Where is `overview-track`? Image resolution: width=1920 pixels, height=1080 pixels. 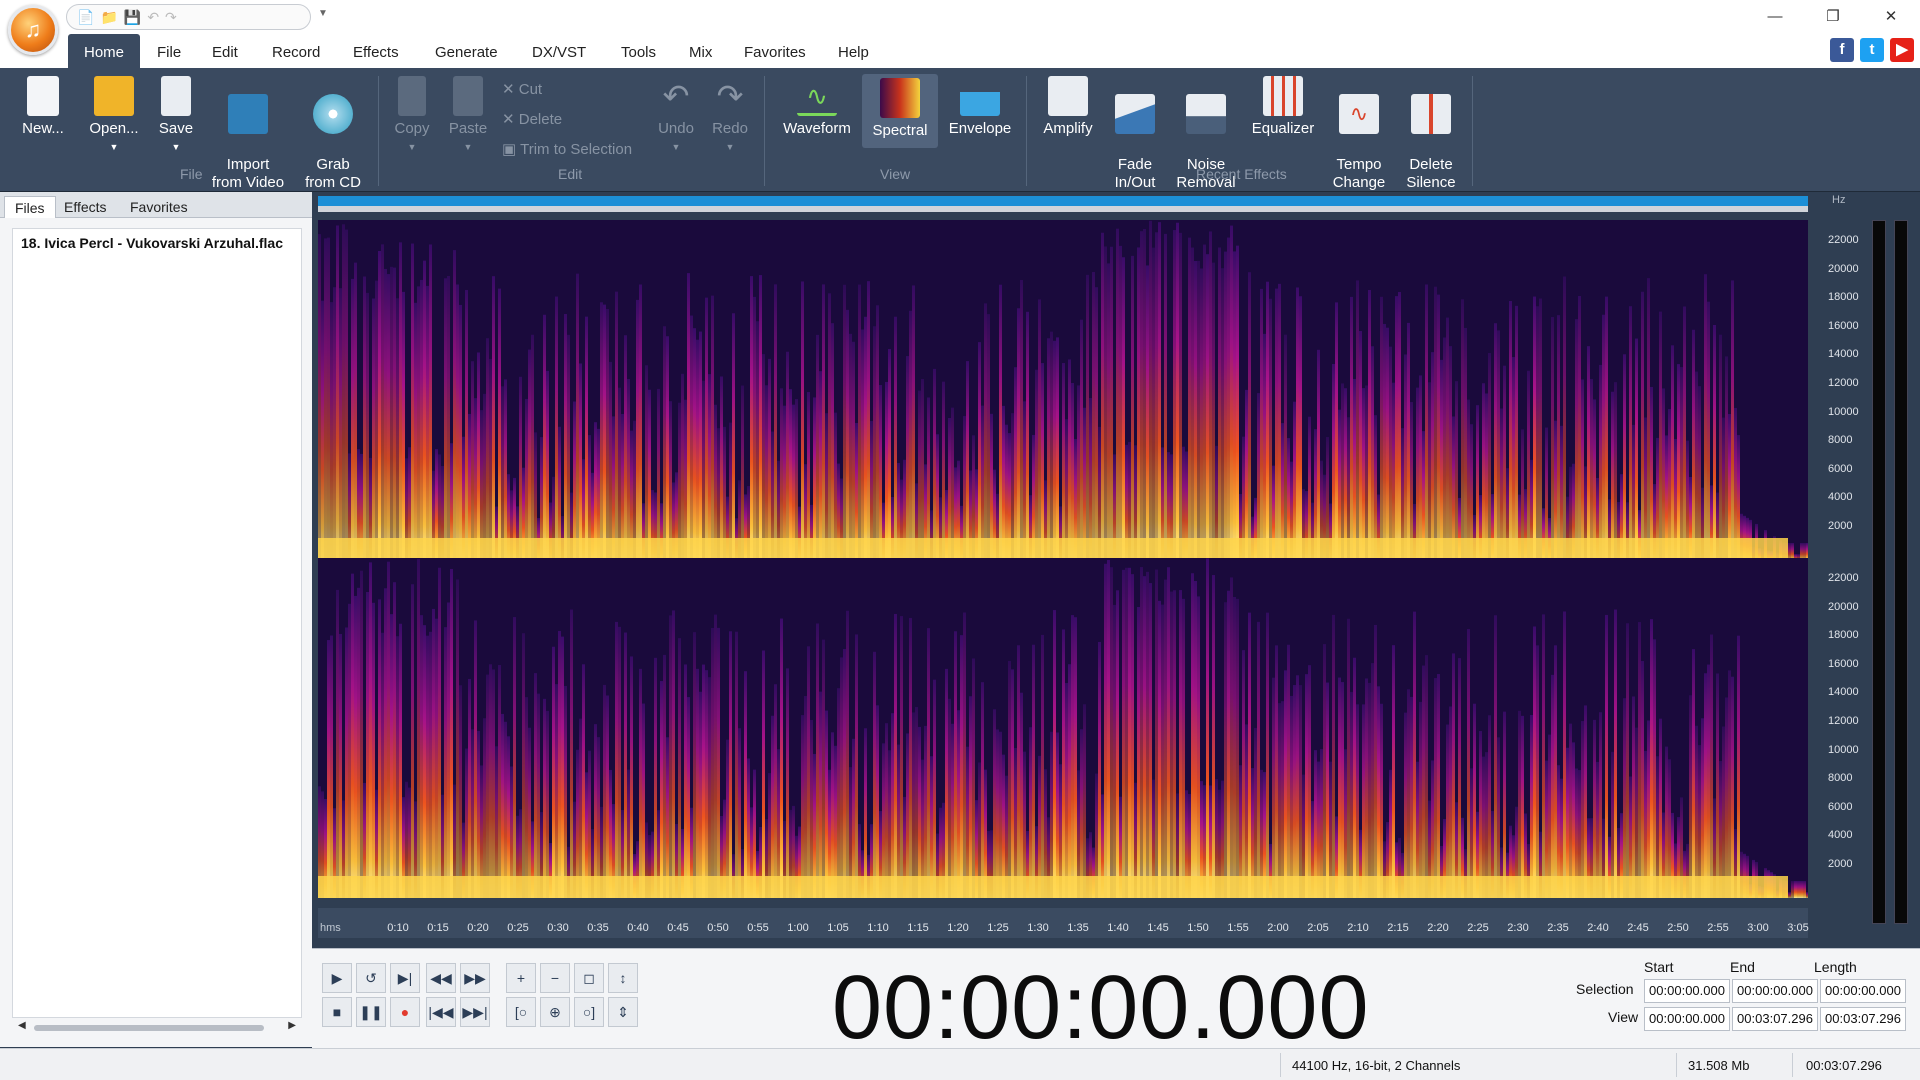 overview-track is located at coordinates (1063, 209).